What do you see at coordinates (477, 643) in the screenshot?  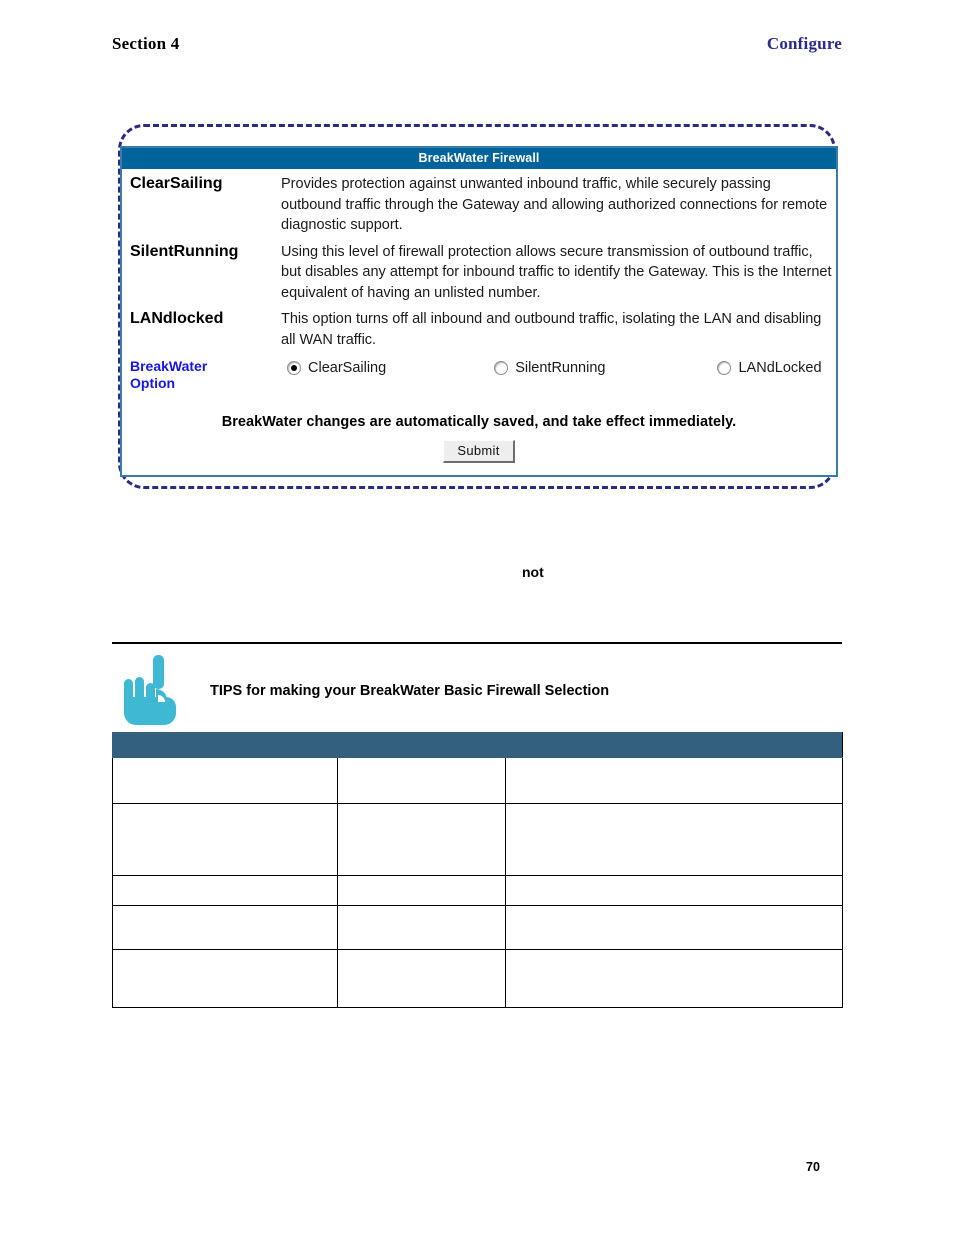 I see `section-divider-rule` at bounding box center [477, 643].